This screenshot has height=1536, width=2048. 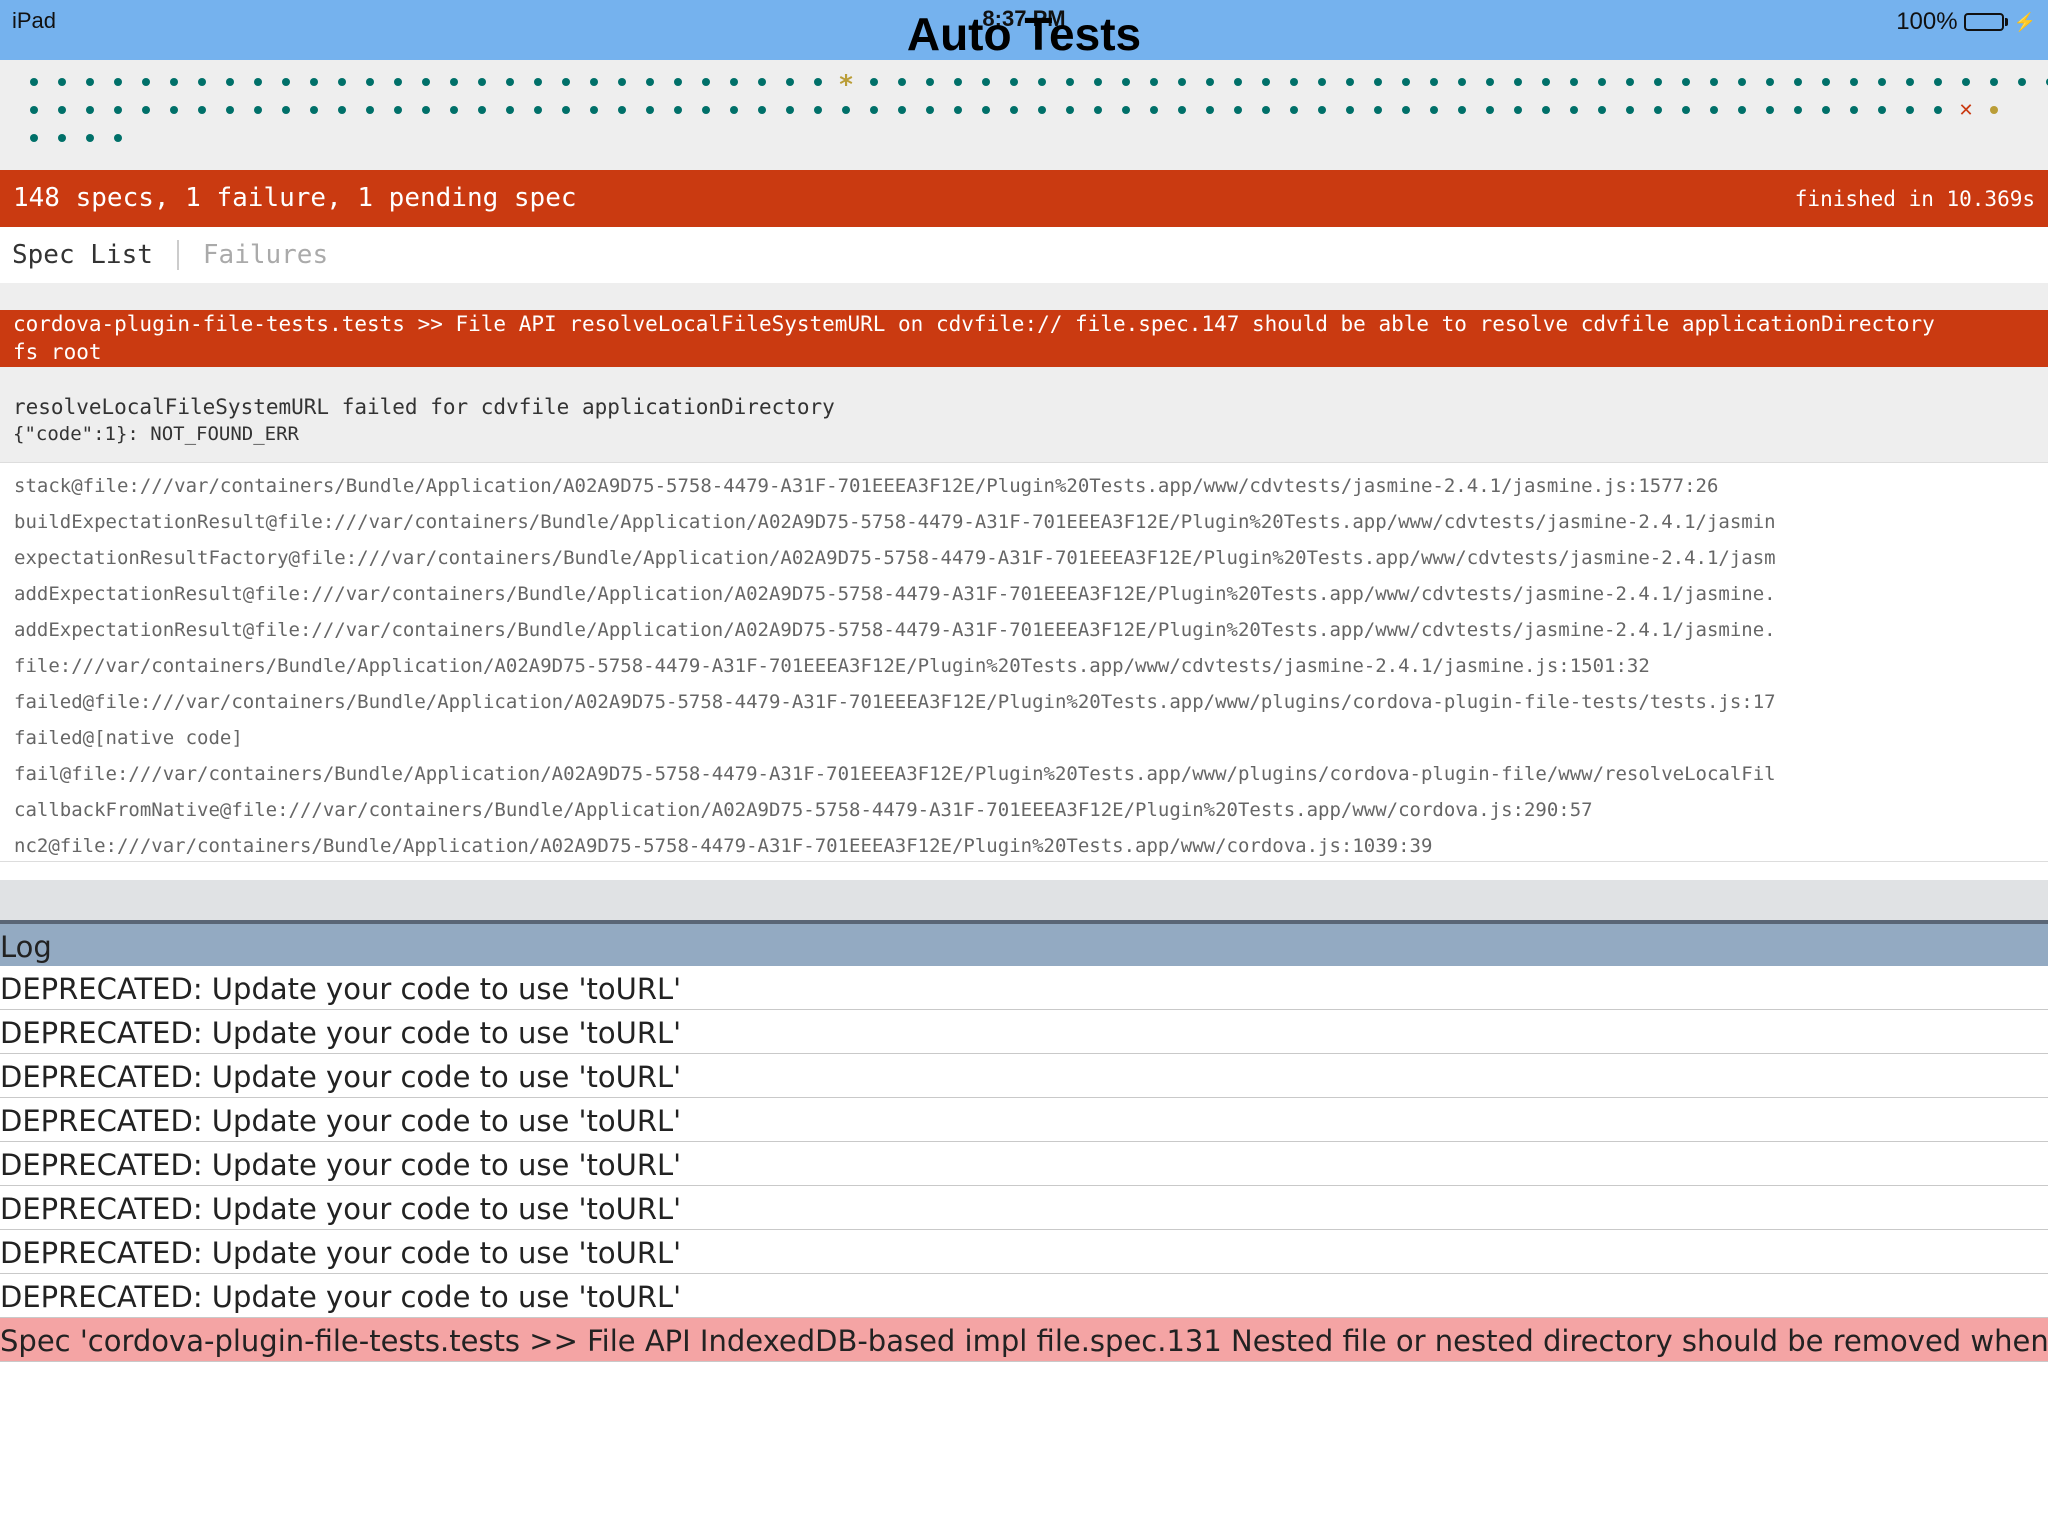 I want to click on tab-spec-list: Spec List, so click(x=82, y=255).